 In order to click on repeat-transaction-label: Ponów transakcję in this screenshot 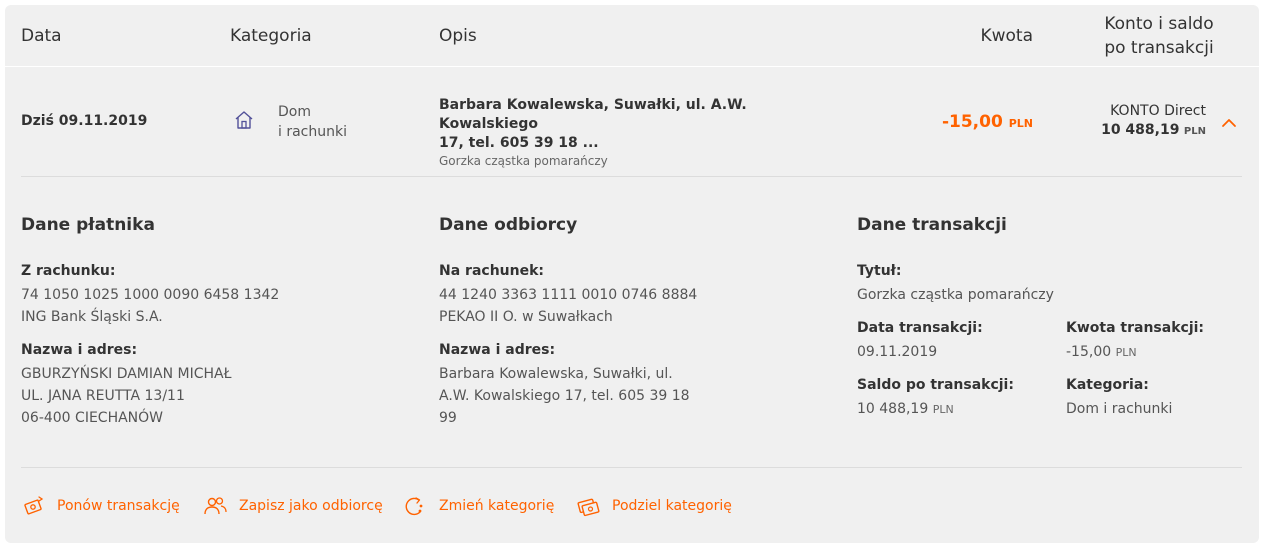, I will do `click(118, 506)`.